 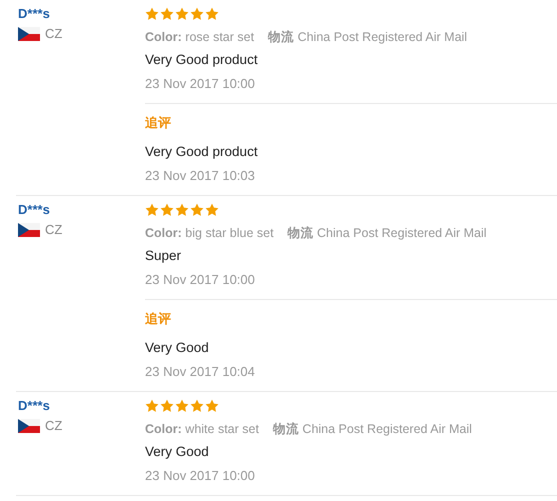 What do you see at coordinates (202, 60) in the screenshot?
I see `review-text: Very Good product` at bounding box center [202, 60].